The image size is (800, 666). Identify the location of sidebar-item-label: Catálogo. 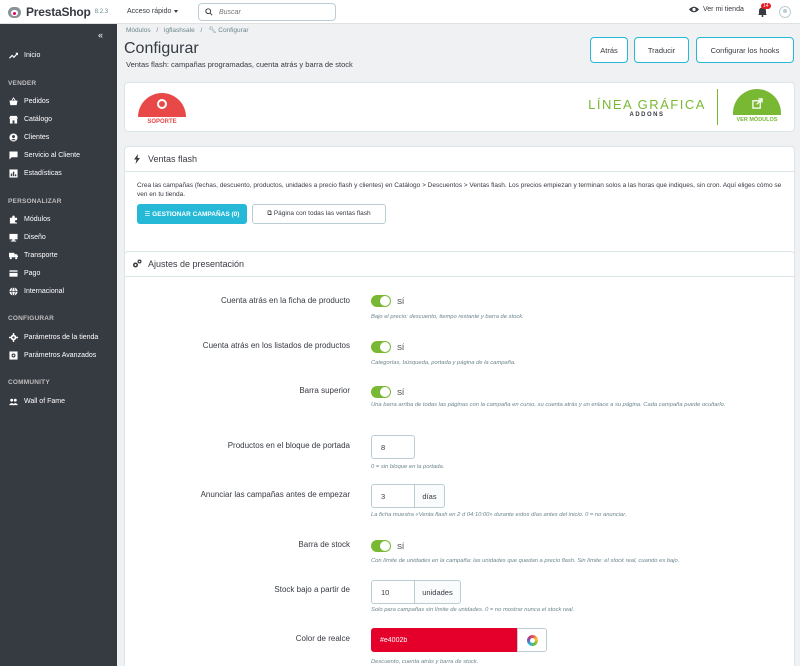
(38, 119).